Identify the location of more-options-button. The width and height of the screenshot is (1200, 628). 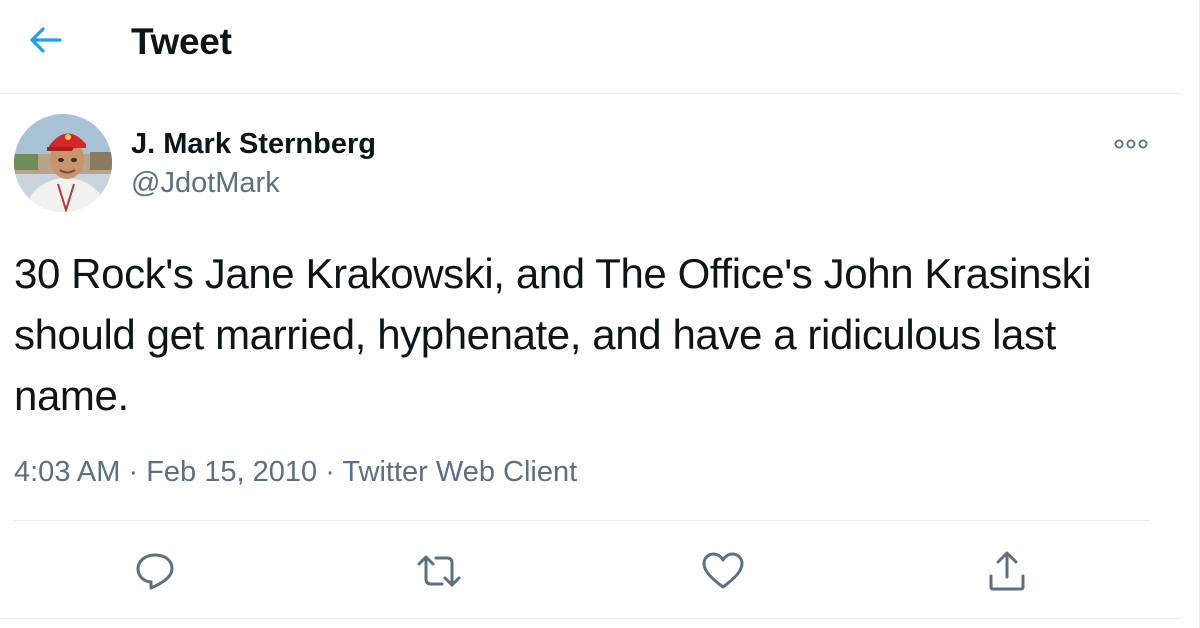
(1131, 144).